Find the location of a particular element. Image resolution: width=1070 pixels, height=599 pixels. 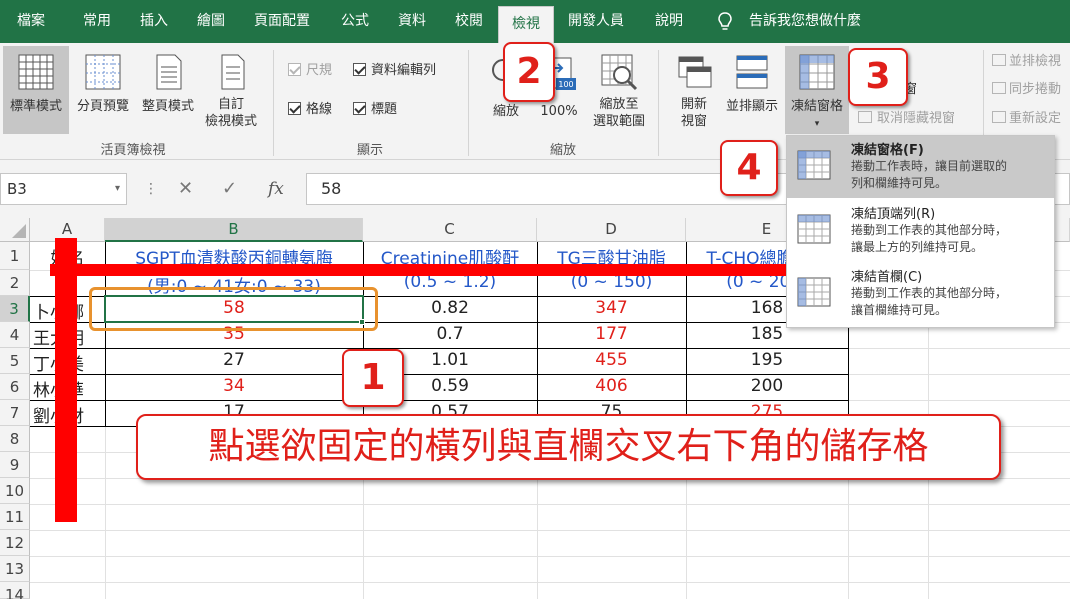

normal-view-icon is located at coordinates (36, 72).